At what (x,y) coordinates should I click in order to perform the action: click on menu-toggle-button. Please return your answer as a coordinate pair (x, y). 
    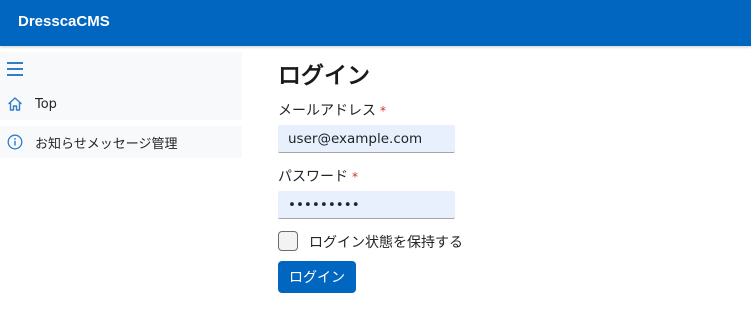
    Looking at the image, I should click on (121, 70).